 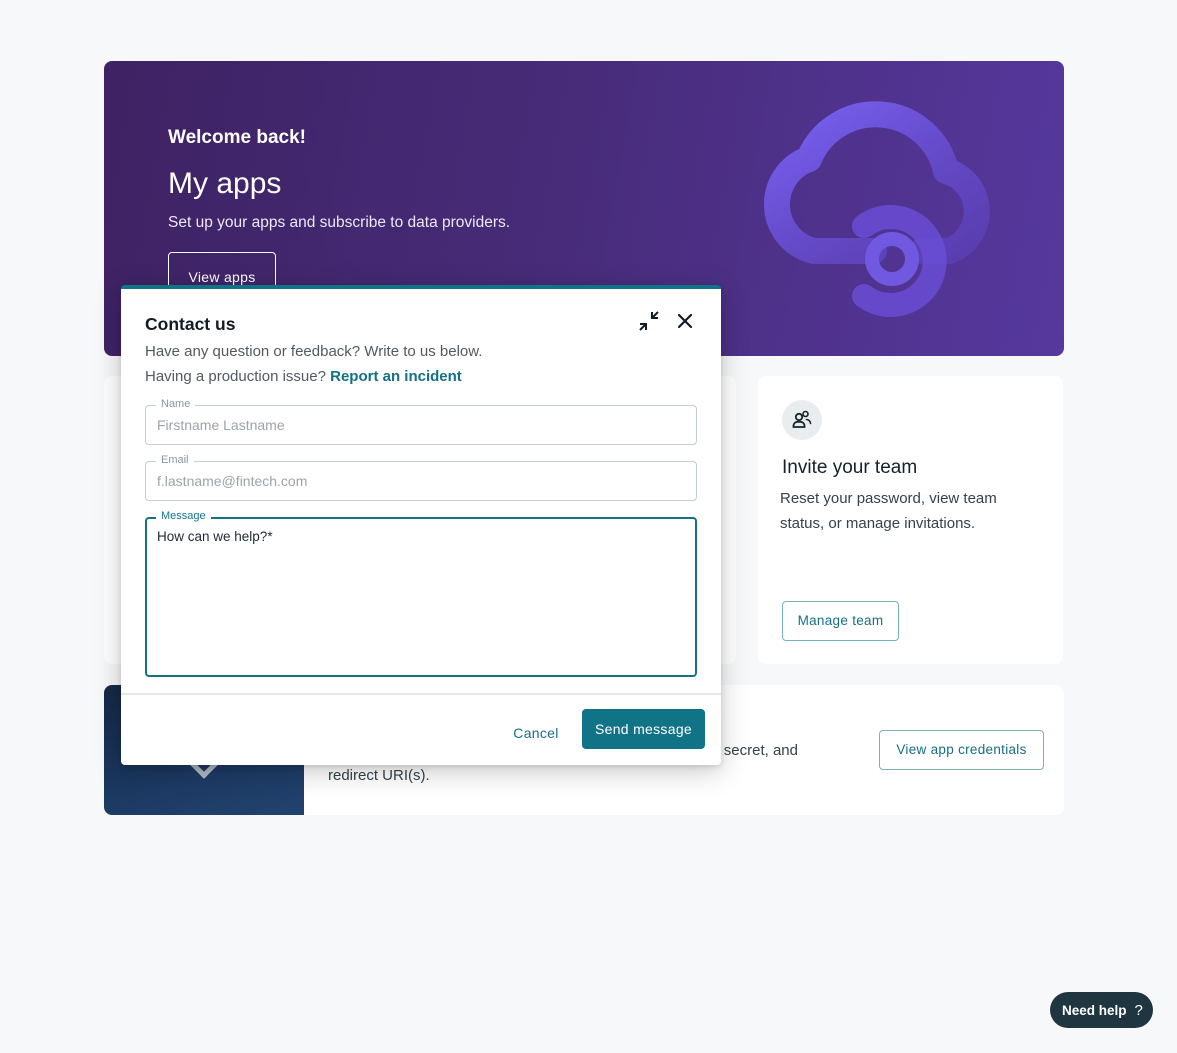 I want to click on minimize-icon, so click(x=649, y=321).